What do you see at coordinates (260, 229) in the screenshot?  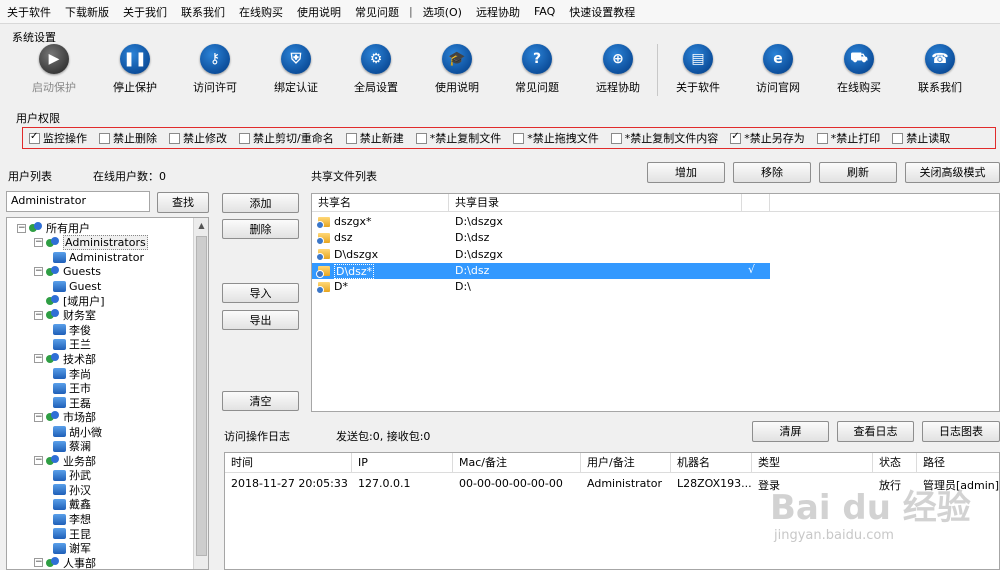 I see `delete-user-button: 删除` at bounding box center [260, 229].